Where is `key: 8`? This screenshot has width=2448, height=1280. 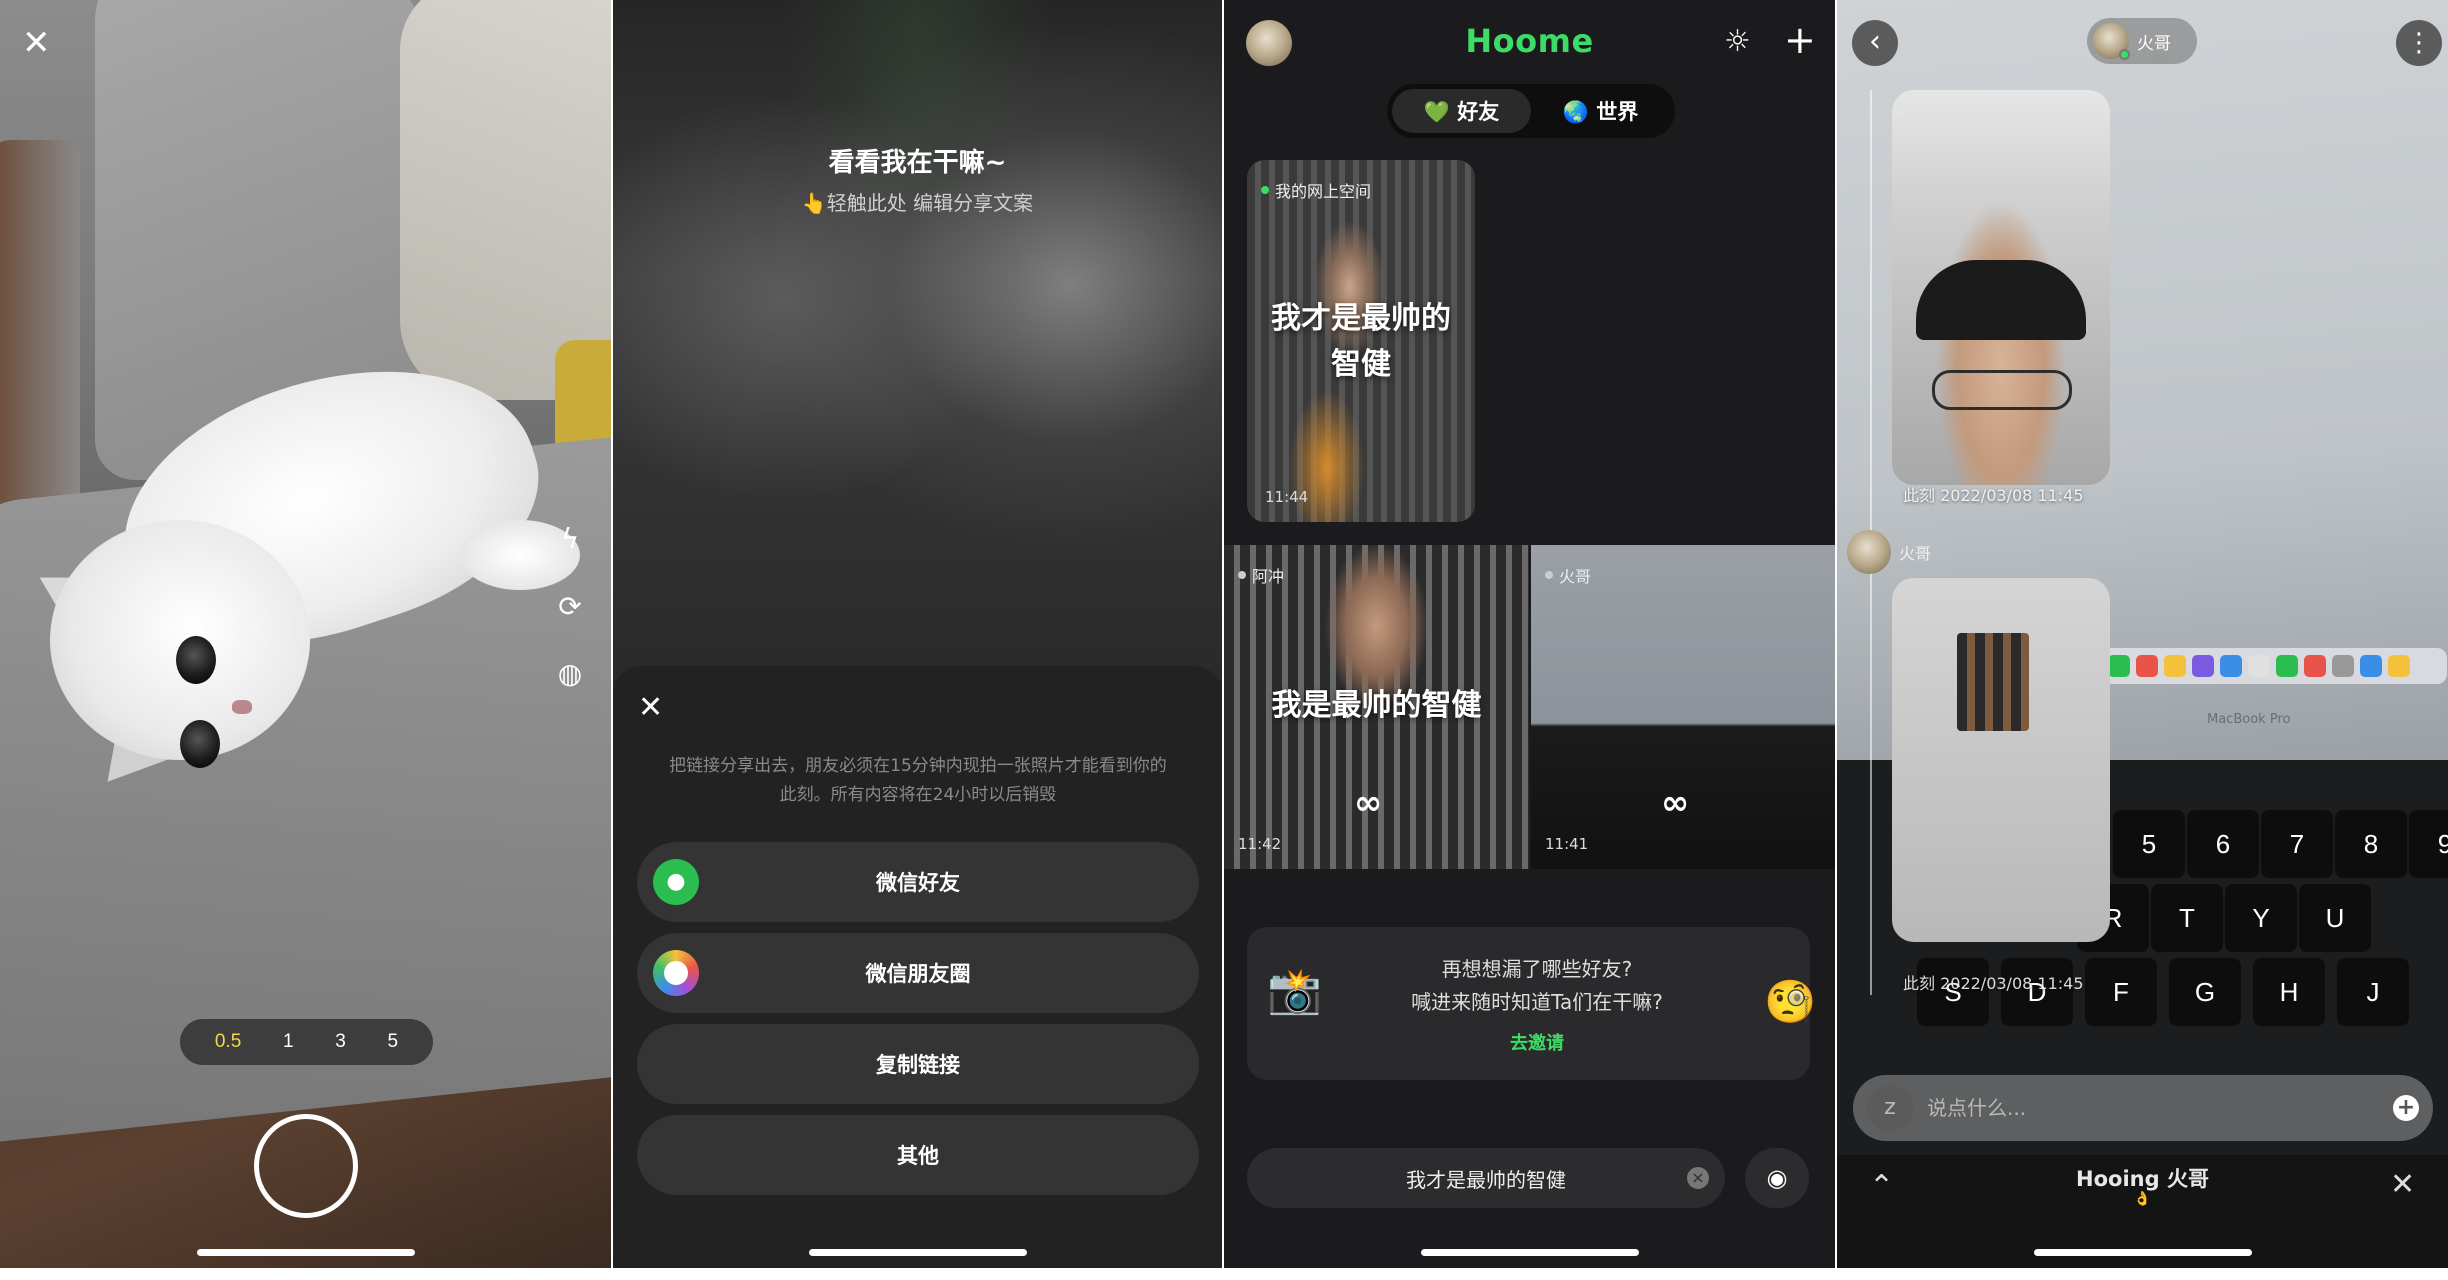
key: 8 is located at coordinates (2371, 844).